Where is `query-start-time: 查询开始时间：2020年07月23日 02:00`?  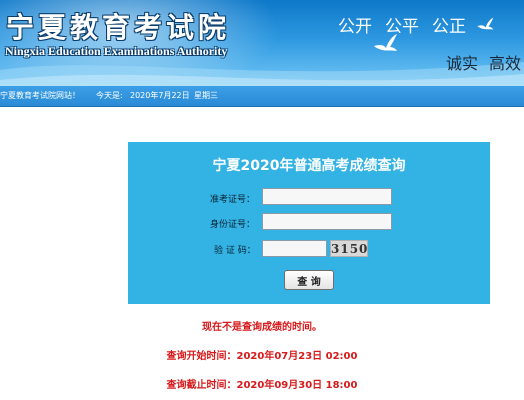 query-start-time: 查询开始时间：2020年07月23日 02:00 is located at coordinates (262, 356).